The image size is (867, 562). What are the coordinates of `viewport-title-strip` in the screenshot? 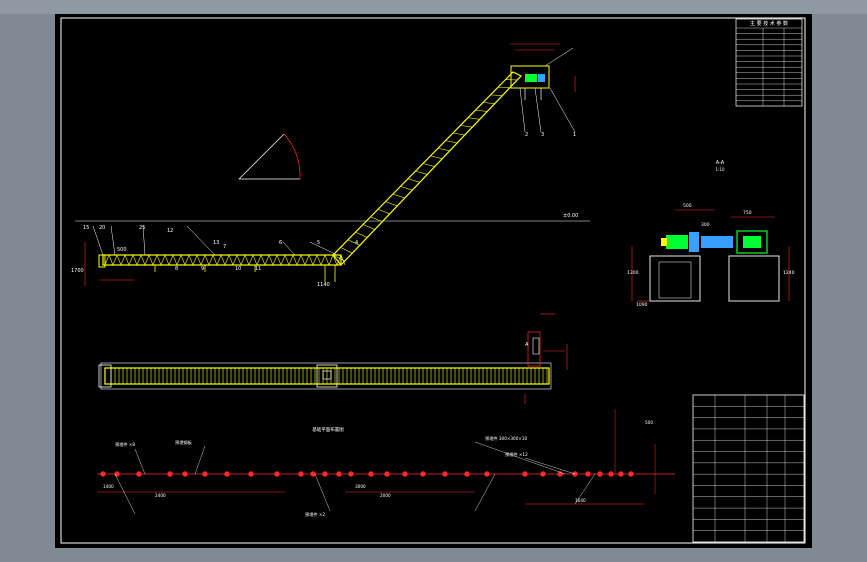 It's located at (433, 7).